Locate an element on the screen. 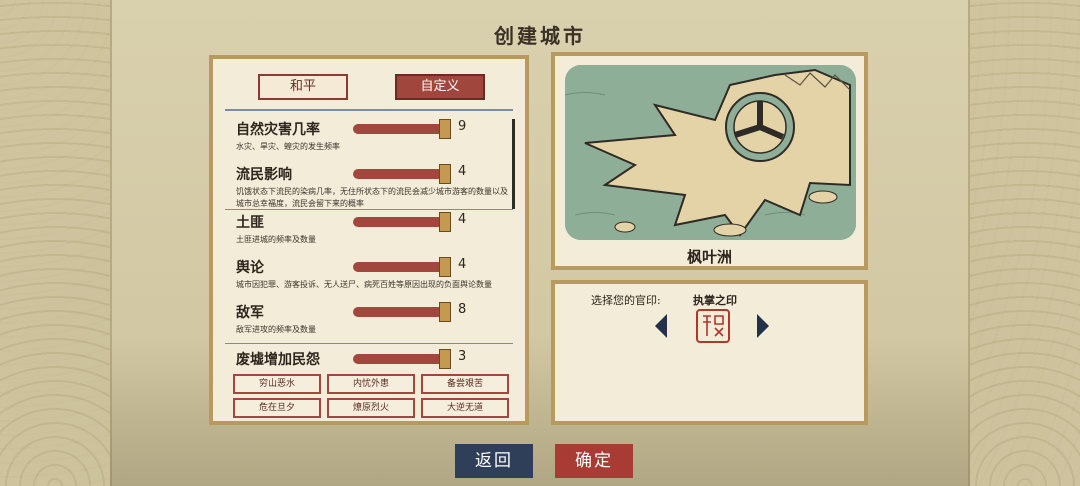 The height and width of the screenshot is (486, 1080). tab-custom: 自定义 is located at coordinates (440, 87).